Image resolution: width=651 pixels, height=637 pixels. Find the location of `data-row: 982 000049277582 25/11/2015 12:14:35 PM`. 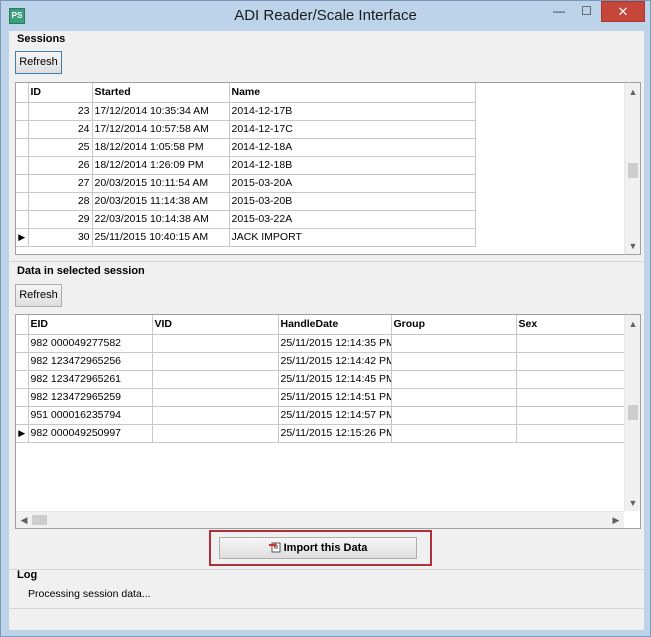

data-row: 982 000049277582 25/11/2015 12:14:35 PM is located at coordinates (320, 343).